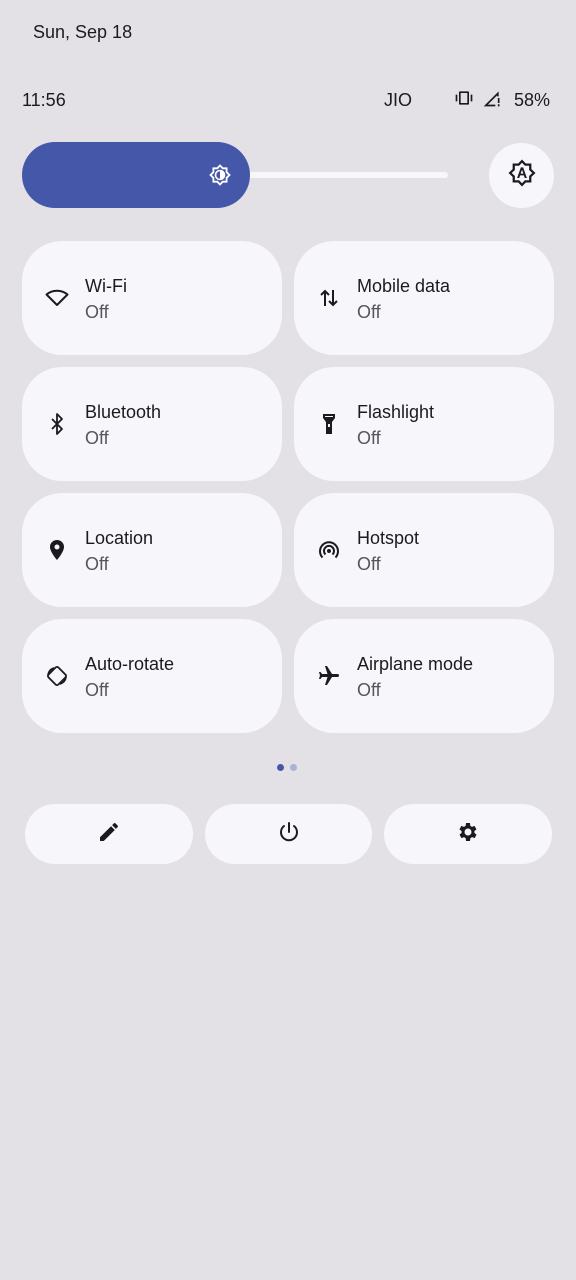 This screenshot has height=1280, width=576. Describe the element at coordinates (57, 424) in the screenshot. I see `bluetooth-icon` at that location.